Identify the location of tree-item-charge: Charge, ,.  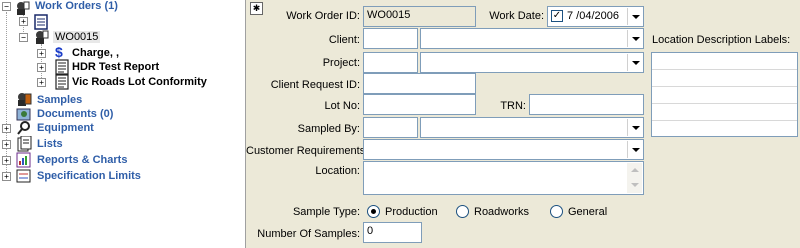
(95, 53).